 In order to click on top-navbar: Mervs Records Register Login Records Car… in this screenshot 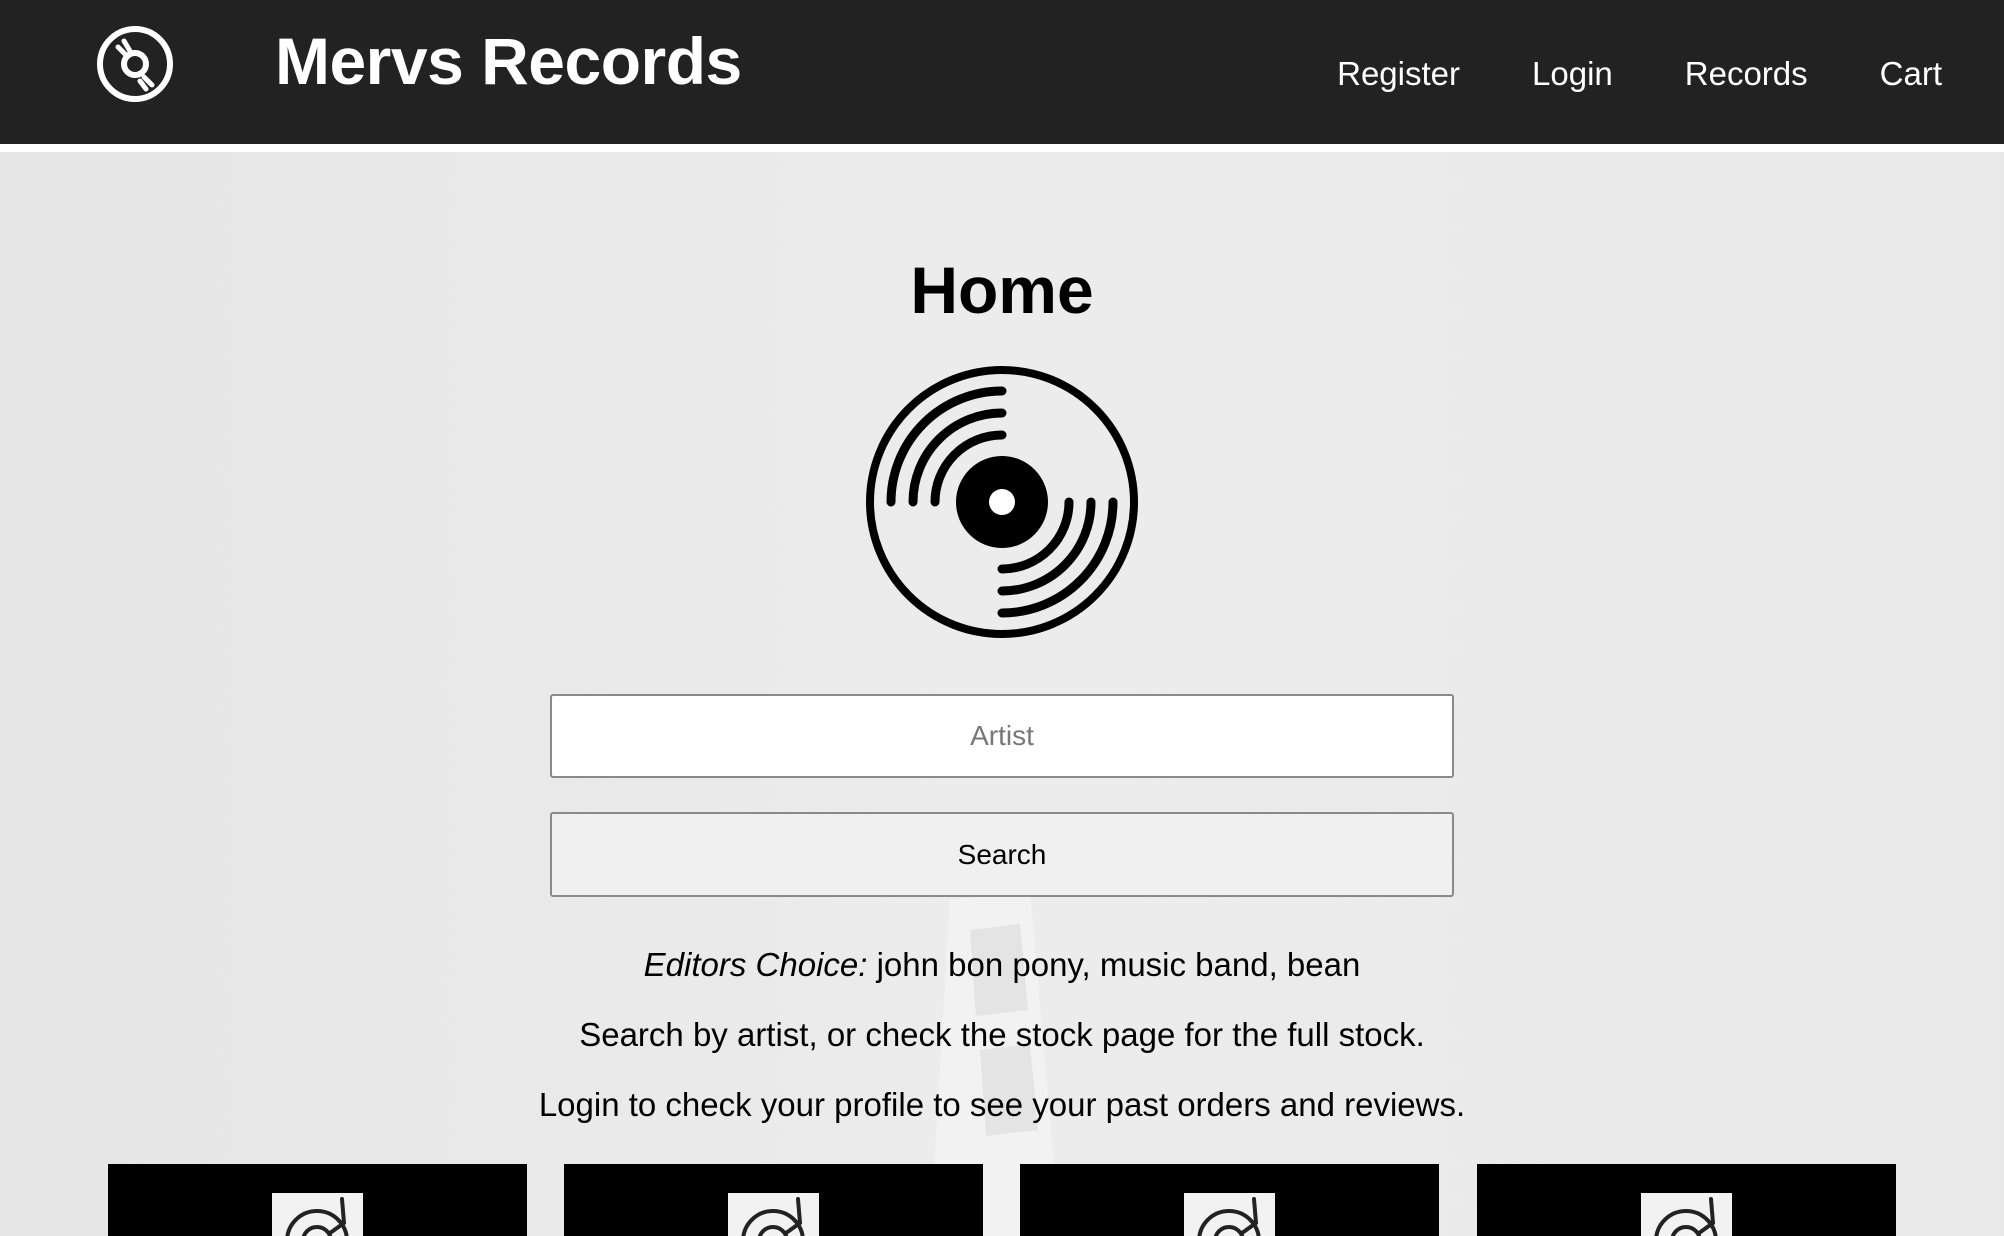, I will do `click(1002, 76)`.